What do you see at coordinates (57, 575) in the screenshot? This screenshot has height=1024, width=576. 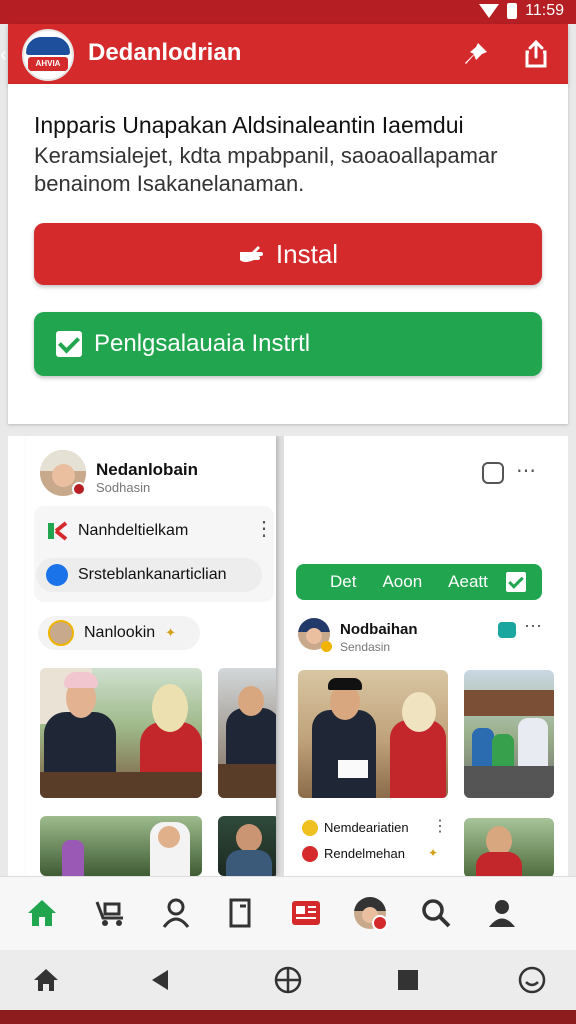 I see `verified-icon` at bounding box center [57, 575].